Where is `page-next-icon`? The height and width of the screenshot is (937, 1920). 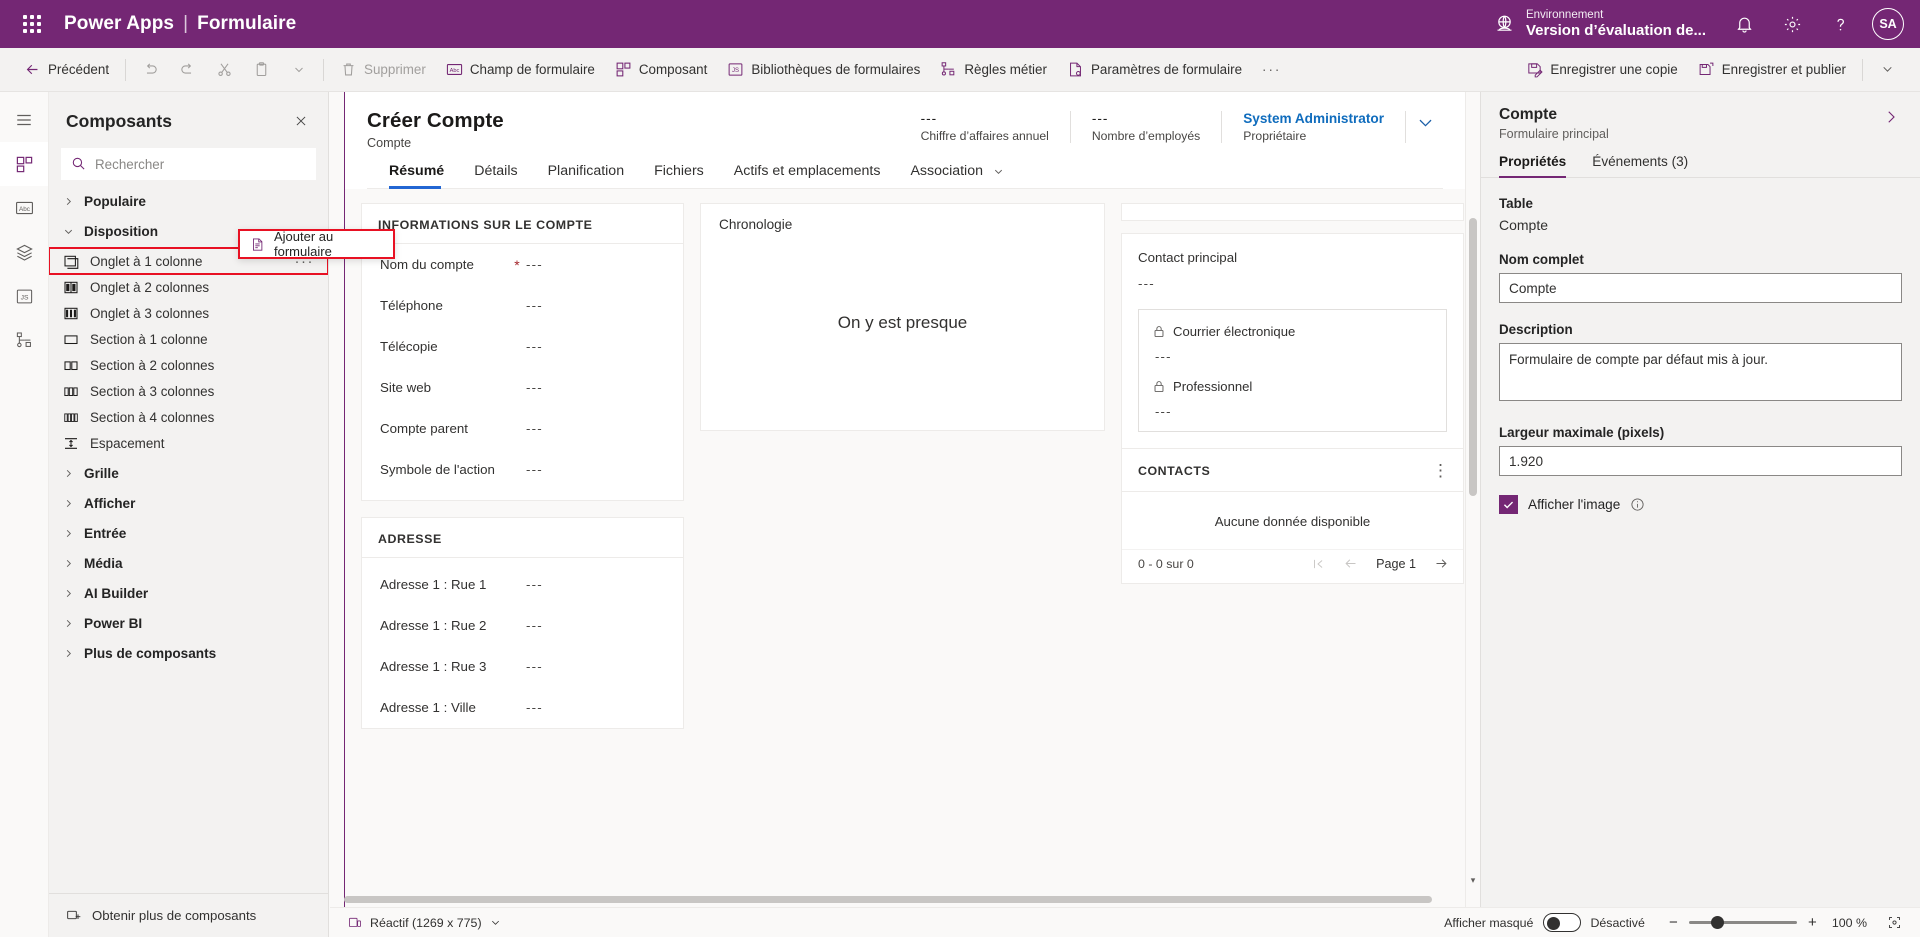 page-next-icon is located at coordinates (1441, 563).